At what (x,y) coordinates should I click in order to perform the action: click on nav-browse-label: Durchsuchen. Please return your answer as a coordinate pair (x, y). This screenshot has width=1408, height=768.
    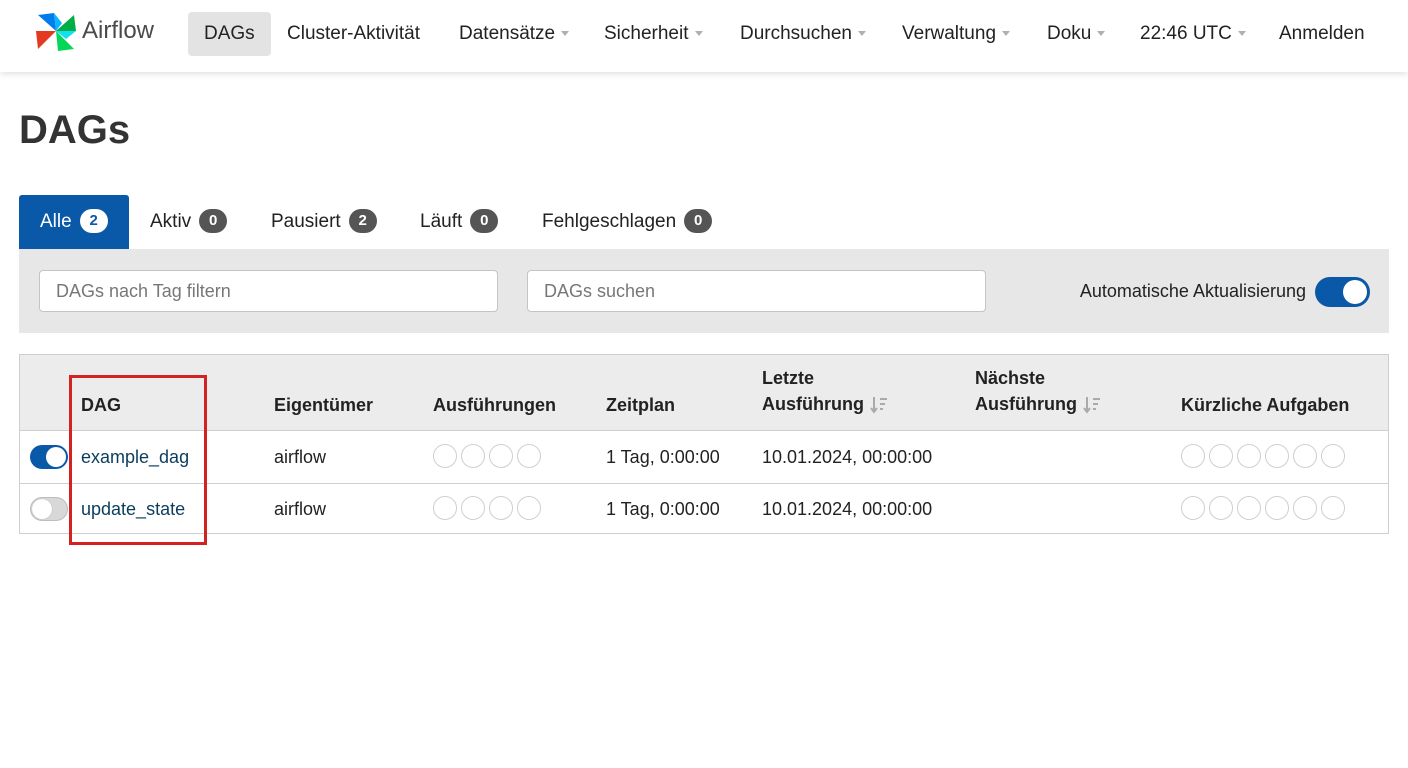
    Looking at the image, I should click on (796, 33).